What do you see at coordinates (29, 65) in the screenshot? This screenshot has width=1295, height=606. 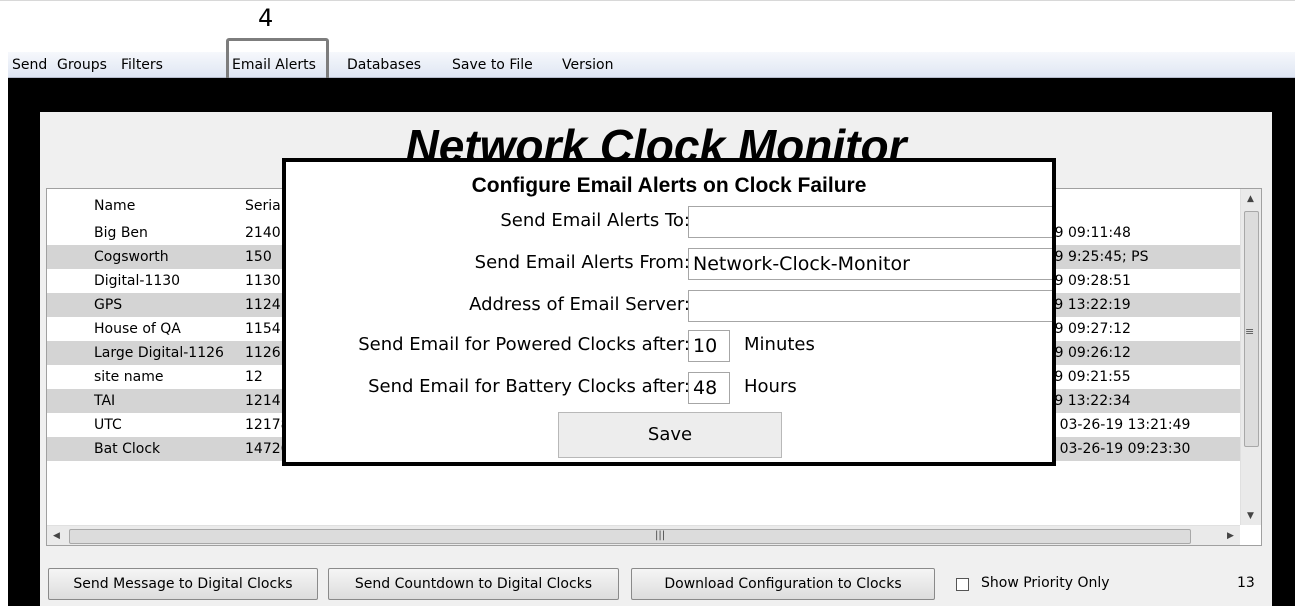 I see `menu-send: Send` at bounding box center [29, 65].